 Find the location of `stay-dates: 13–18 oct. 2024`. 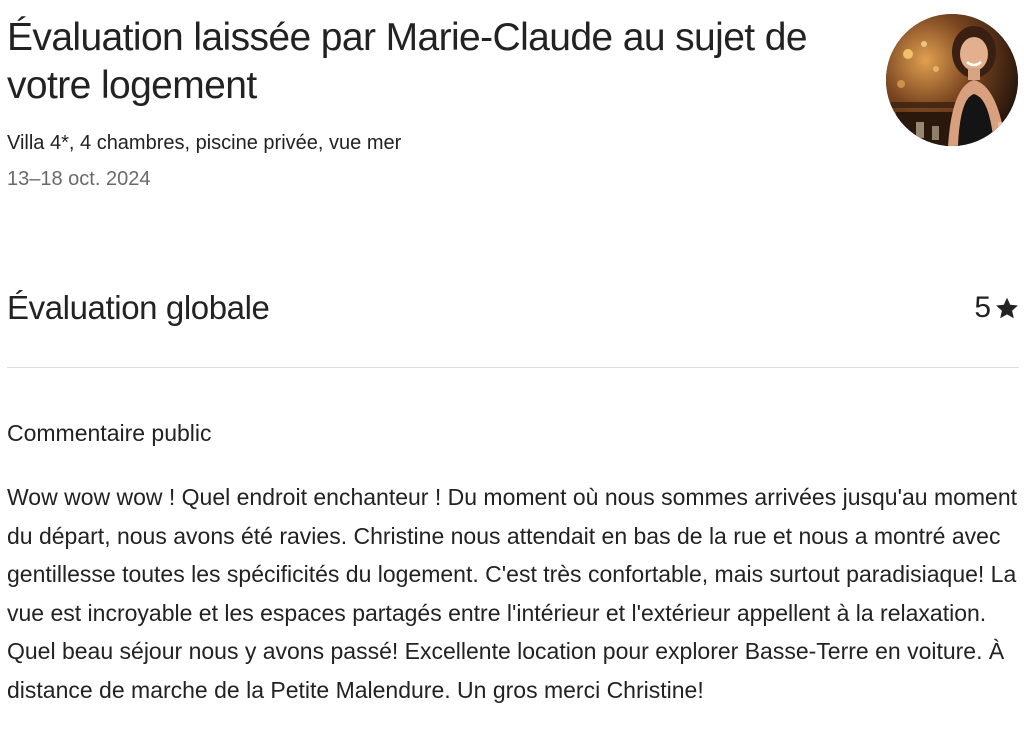

stay-dates: 13–18 oct. 2024 is located at coordinates (79, 179).